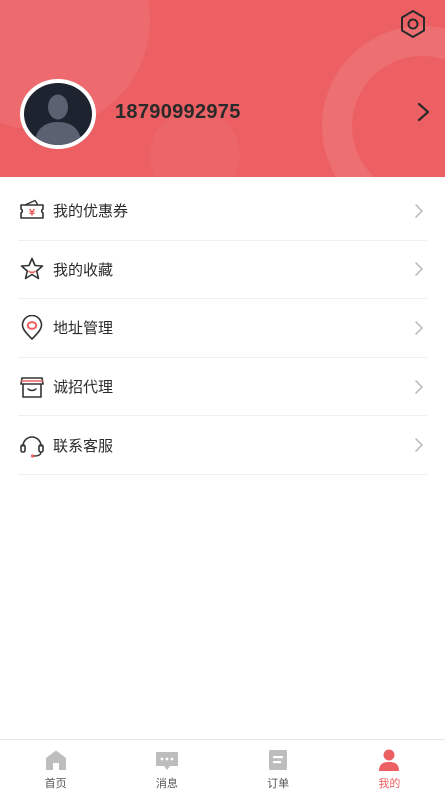 This screenshot has width=445, height=795. What do you see at coordinates (278, 783) in the screenshot?
I see `tab-label: 订单` at bounding box center [278, 783].